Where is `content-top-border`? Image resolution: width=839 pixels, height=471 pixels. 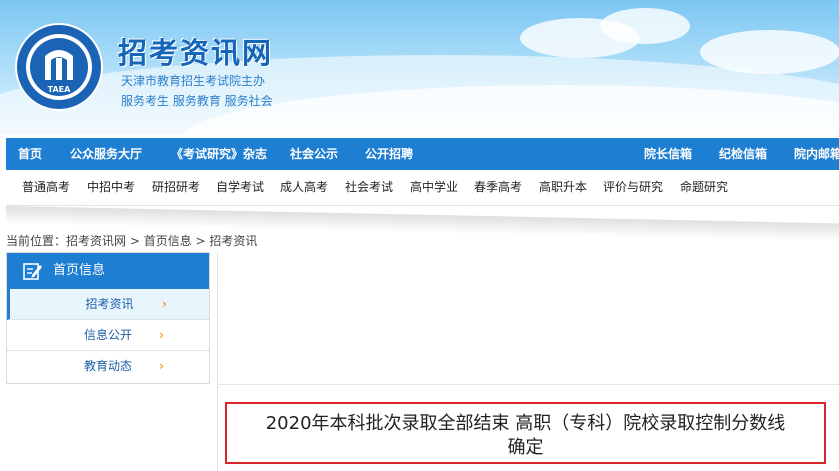
content-top-border is located at coordinates (528, 384).